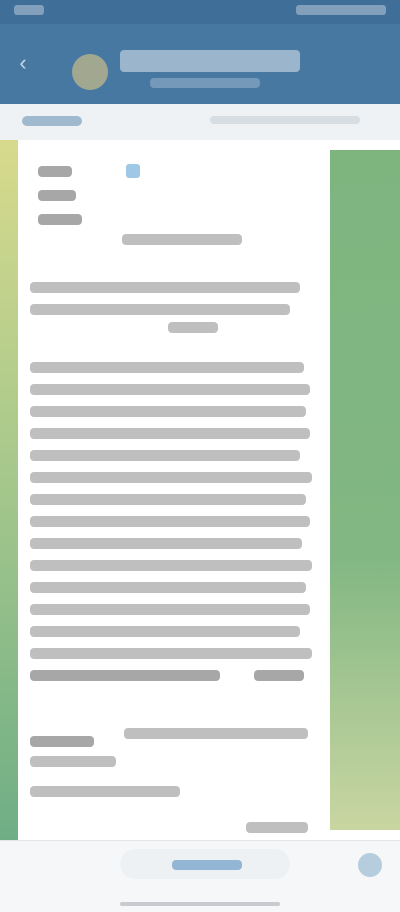 Image resolution: width=400 pixels, height=912 pixels. What do you see at coordinates (341, 10) in the screenshot?
I see `status-icons` at bounding box center [341, 10].